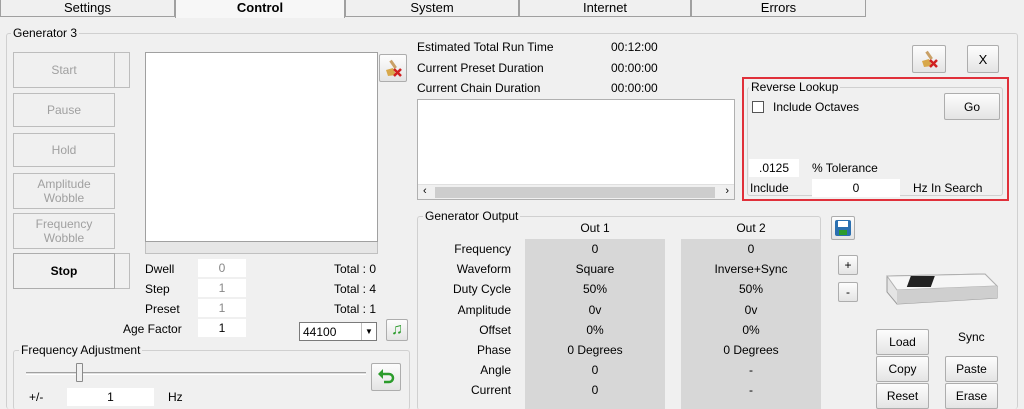  I want to click on reset-button: Reset, so click(902, 396).